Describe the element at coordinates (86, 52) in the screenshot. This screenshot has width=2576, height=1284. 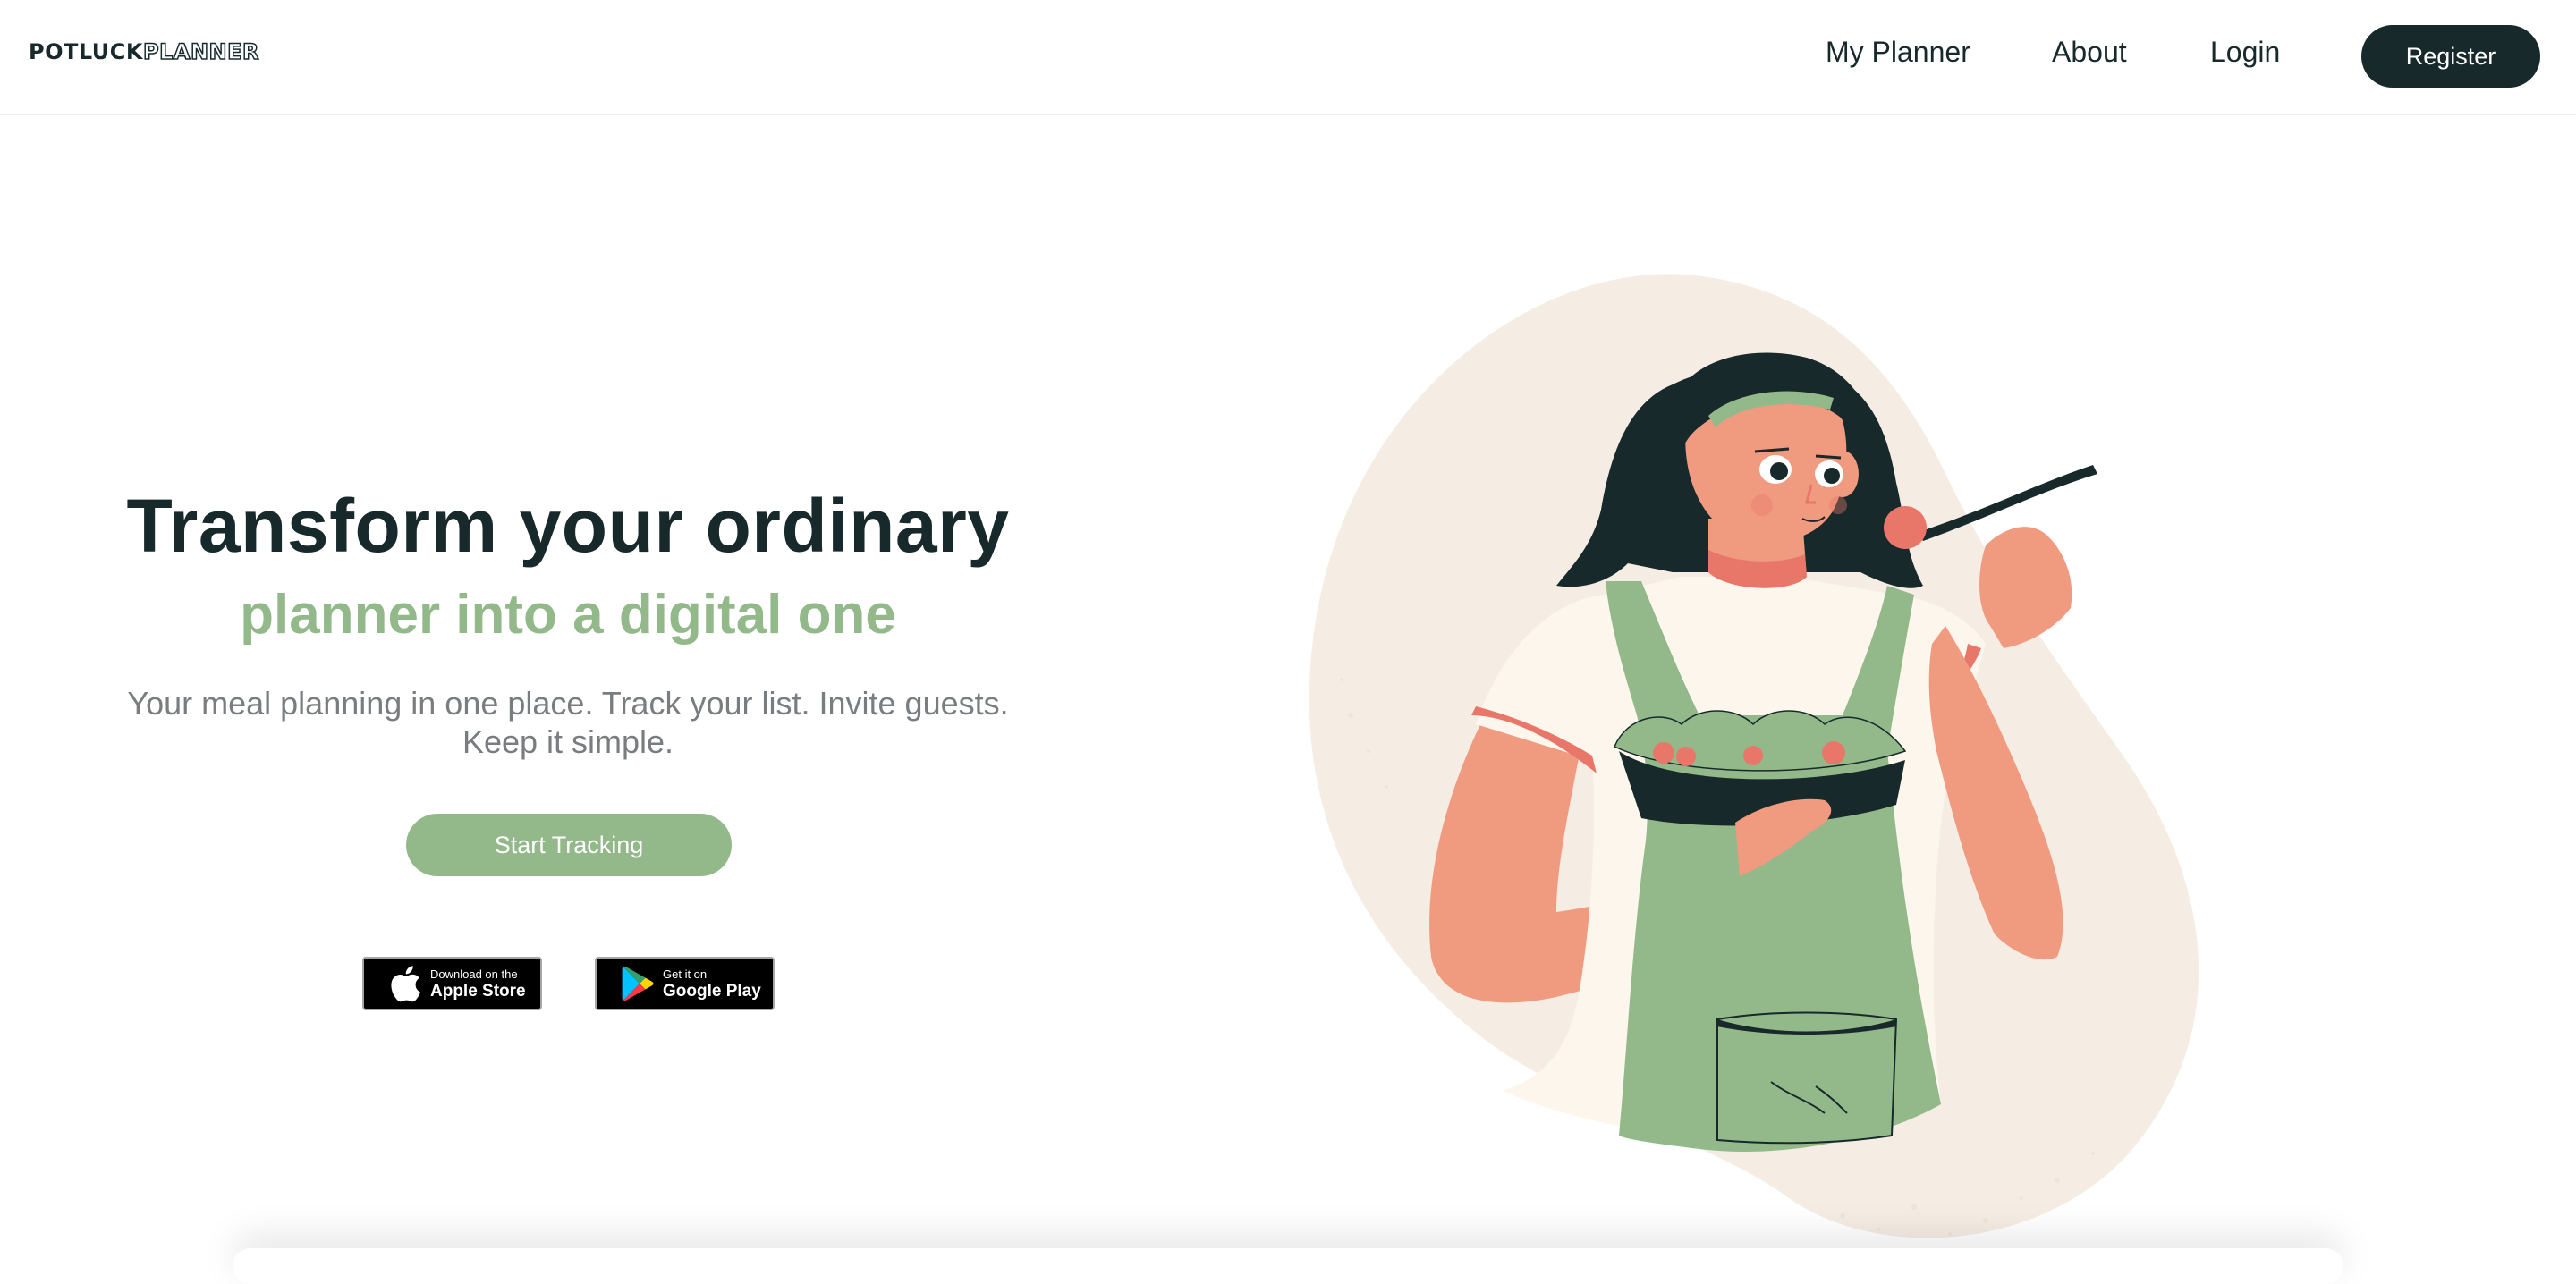
I see `logo-text-potluck: POTLUCK` at that location.